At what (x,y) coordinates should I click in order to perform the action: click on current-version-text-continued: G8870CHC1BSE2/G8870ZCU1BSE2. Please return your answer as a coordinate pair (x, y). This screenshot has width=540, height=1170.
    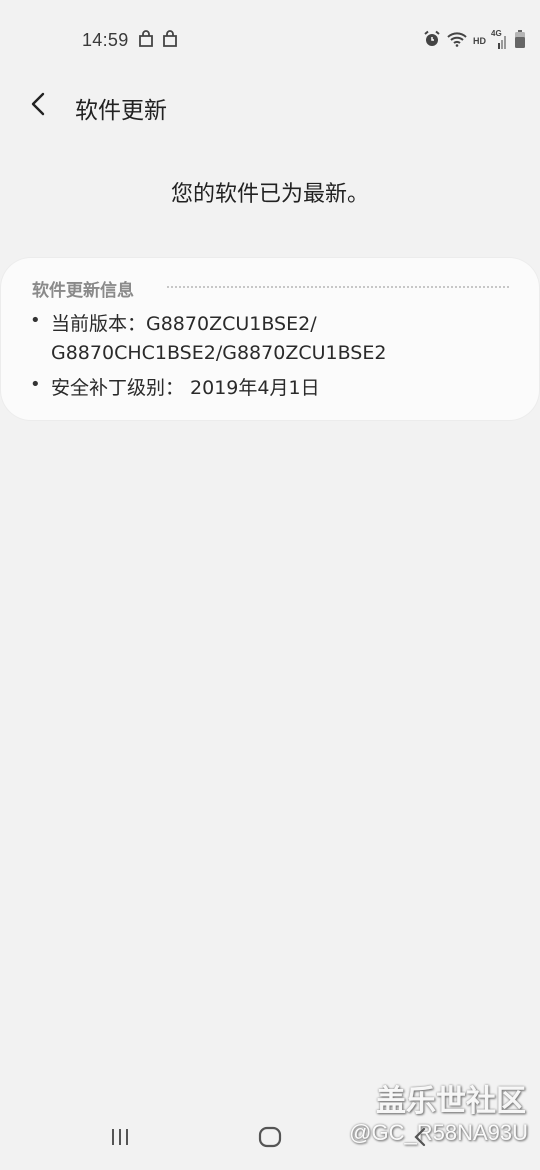
    Looking at the image, I should click on (219, 353).